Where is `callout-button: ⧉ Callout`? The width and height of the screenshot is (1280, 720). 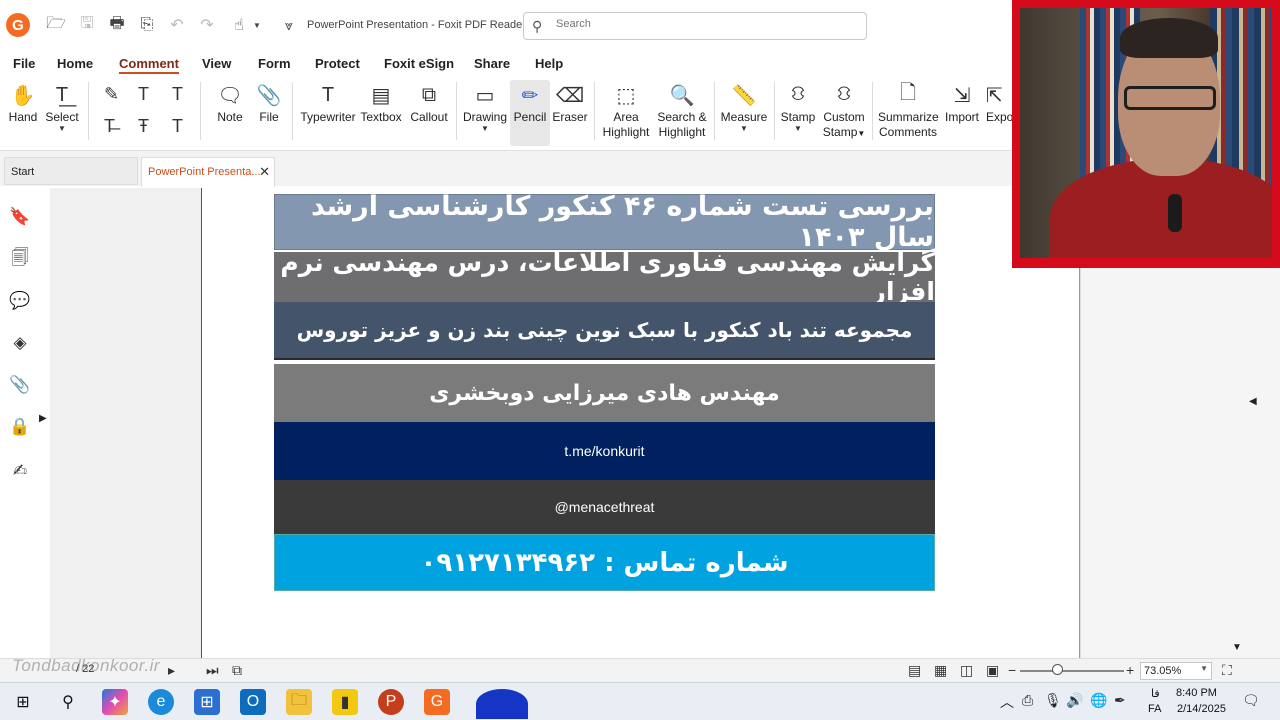
callout-button: ⧉ Callout is located at coordinates (429, 102).